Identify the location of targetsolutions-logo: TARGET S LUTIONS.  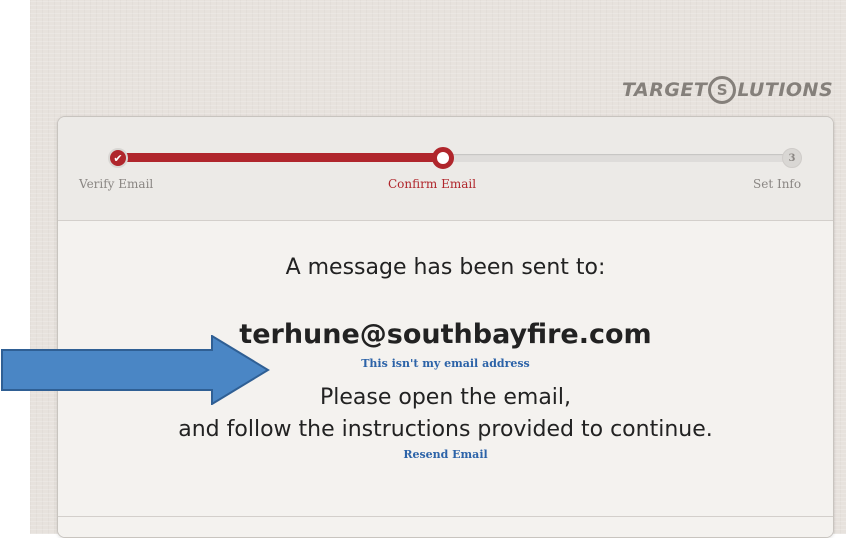
(727, 90).